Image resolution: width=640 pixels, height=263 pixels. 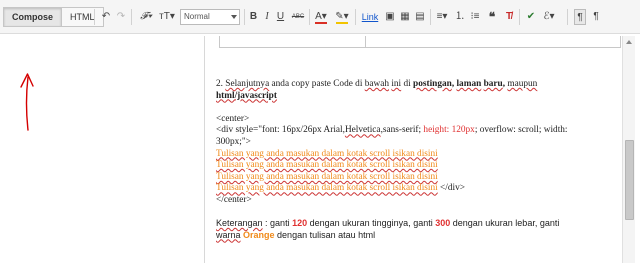 What do you see at coordinates (280, 17) in the screenshot?
I see `underline-icon: U` at bounding box center [280, 17].